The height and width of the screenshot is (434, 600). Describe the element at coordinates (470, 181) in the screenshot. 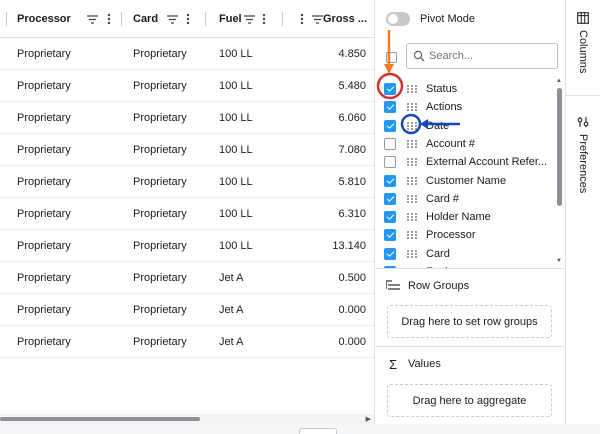

I see `column-list-item: Customer Name` at that location.